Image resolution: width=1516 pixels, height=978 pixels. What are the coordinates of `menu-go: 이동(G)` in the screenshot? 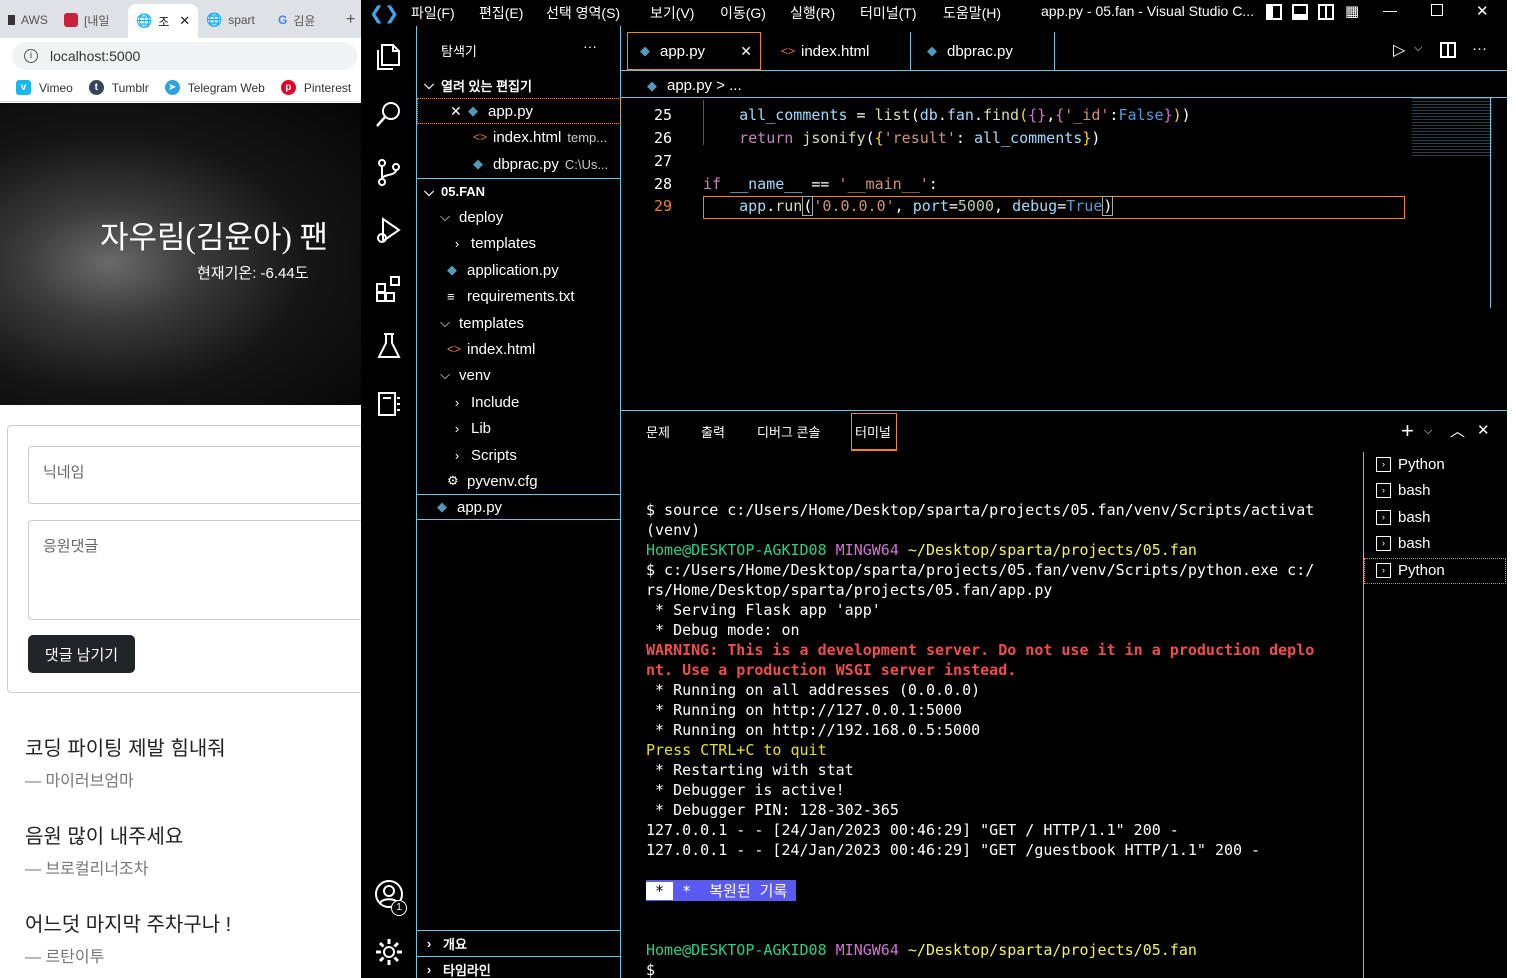 It's located at (743, 13).